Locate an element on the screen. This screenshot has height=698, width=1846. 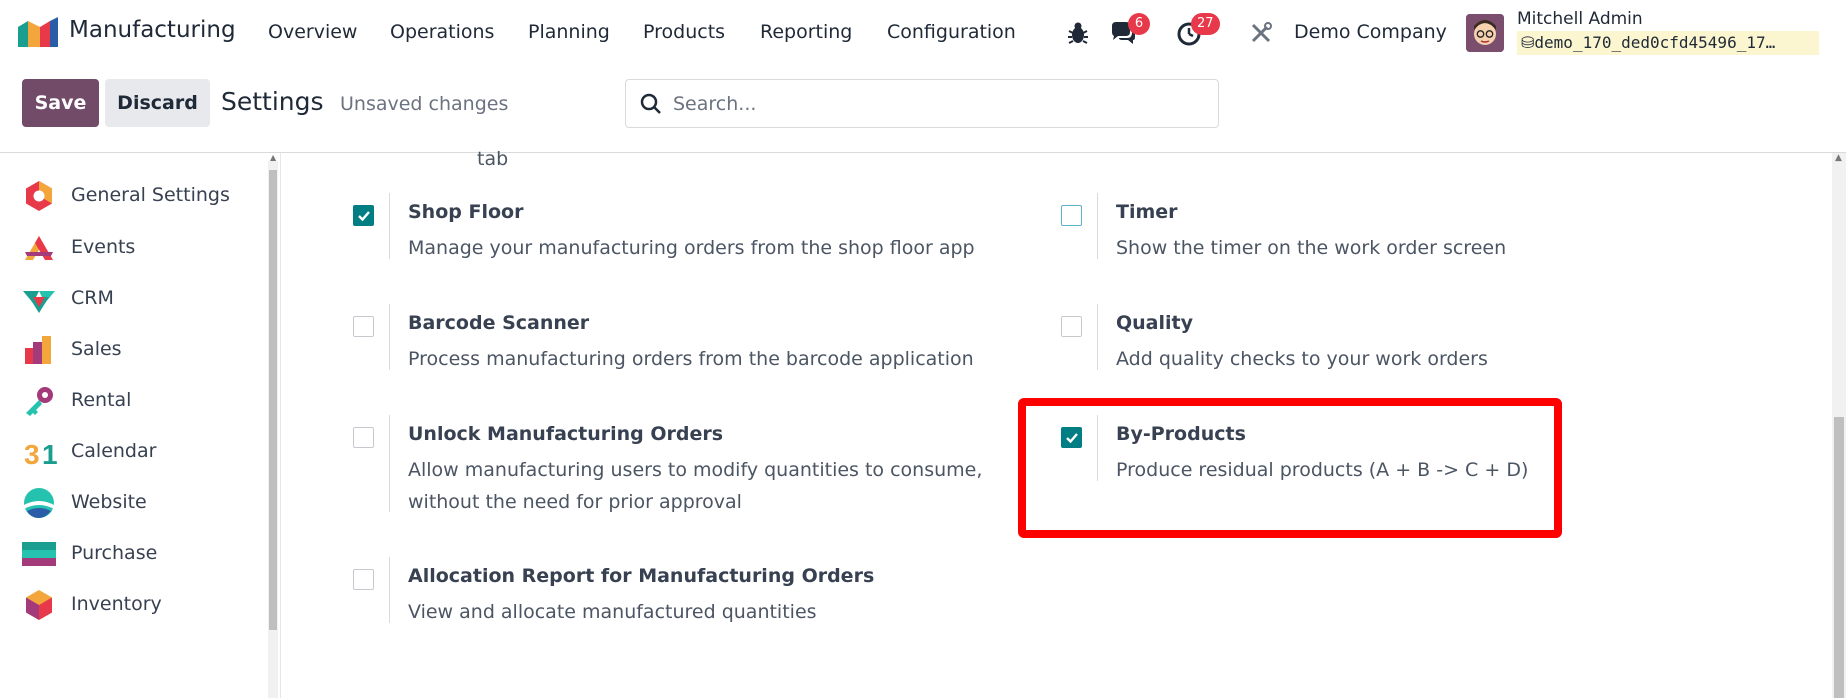
website-icon is located at coordinates (39, 503).